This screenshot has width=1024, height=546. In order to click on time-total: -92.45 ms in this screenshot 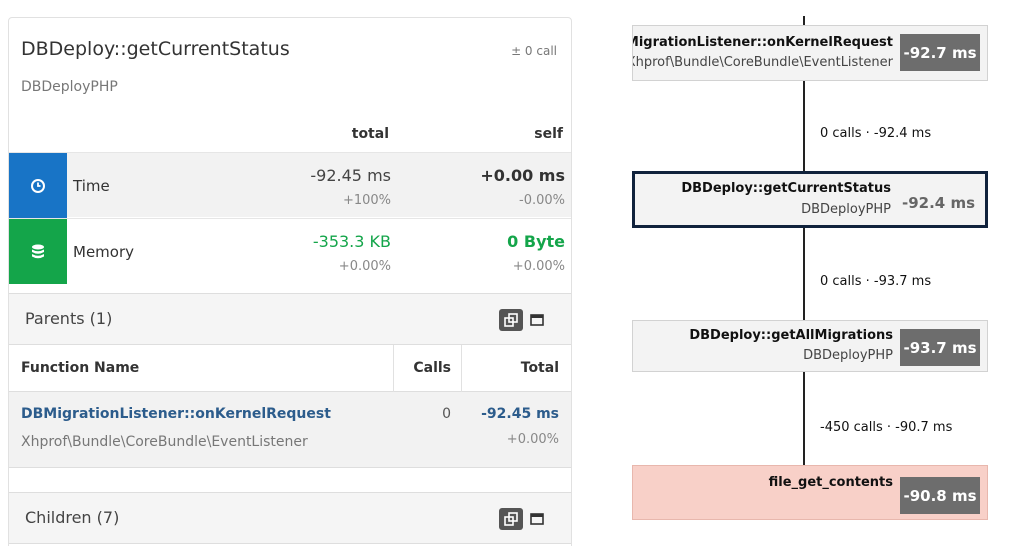, I will do `click(350, 175)`.